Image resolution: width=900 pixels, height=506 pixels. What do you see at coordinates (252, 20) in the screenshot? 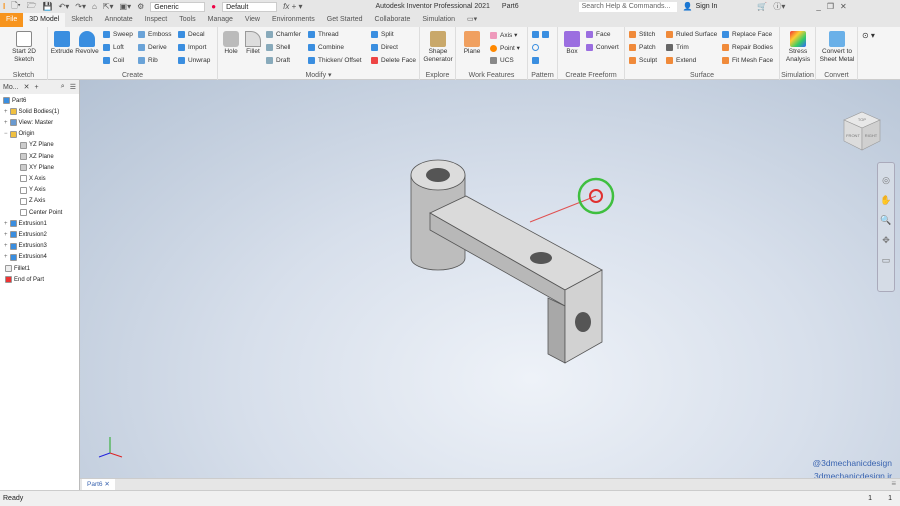
I see `tab-view: View` at bounding box center [252, 20].